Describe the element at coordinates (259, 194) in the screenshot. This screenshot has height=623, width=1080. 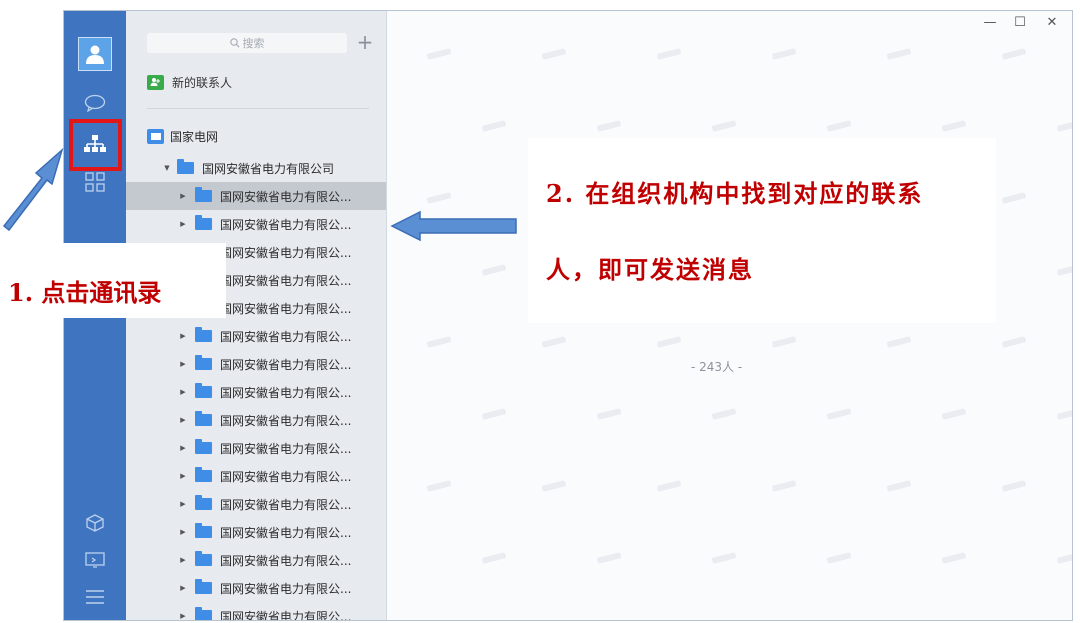
I see `annotation-arrows` at that location.